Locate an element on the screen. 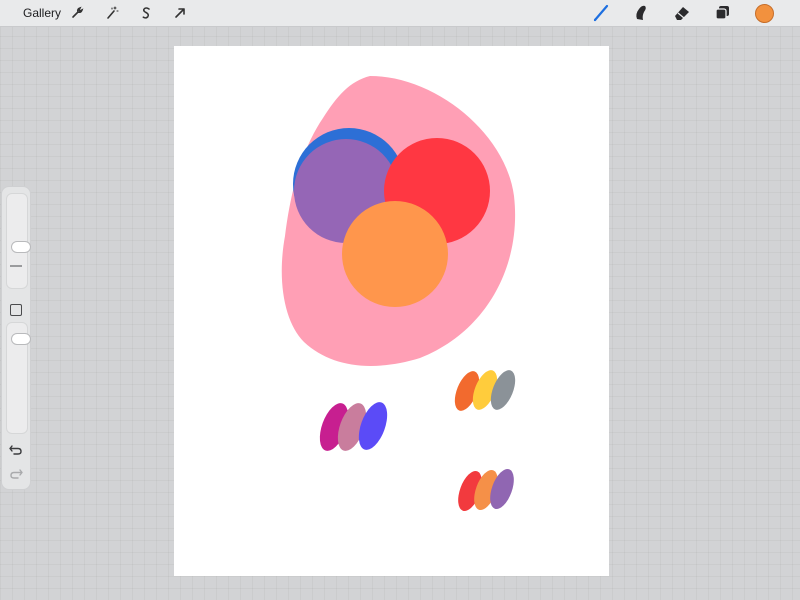 This screenshot has height=600, width=800. selection-button is located at coordinates (146, 13).